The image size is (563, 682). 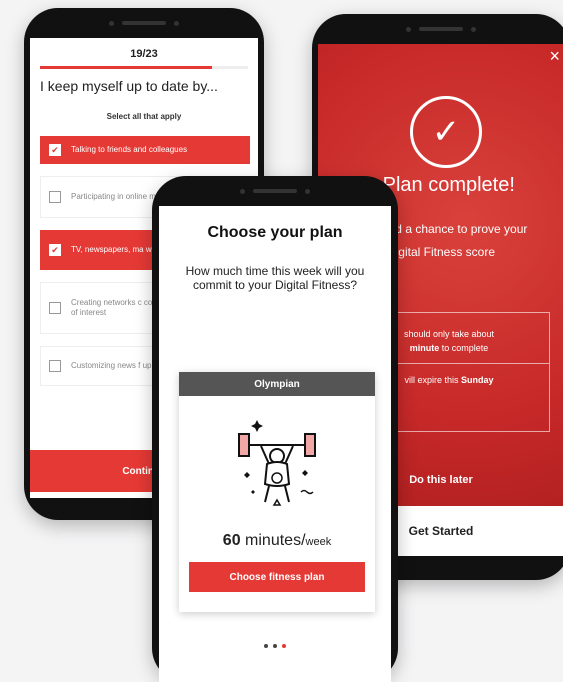 What do you see at coordinates (449, 334) in the screenshot?
I see `duration-text: should only take about` at bounding box center [449, 334].